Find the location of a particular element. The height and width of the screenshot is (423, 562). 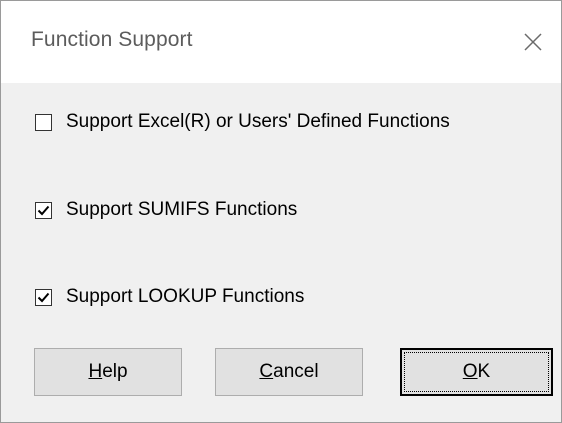

cancel-button-label: Cancel is located at coordinates (289, 371).